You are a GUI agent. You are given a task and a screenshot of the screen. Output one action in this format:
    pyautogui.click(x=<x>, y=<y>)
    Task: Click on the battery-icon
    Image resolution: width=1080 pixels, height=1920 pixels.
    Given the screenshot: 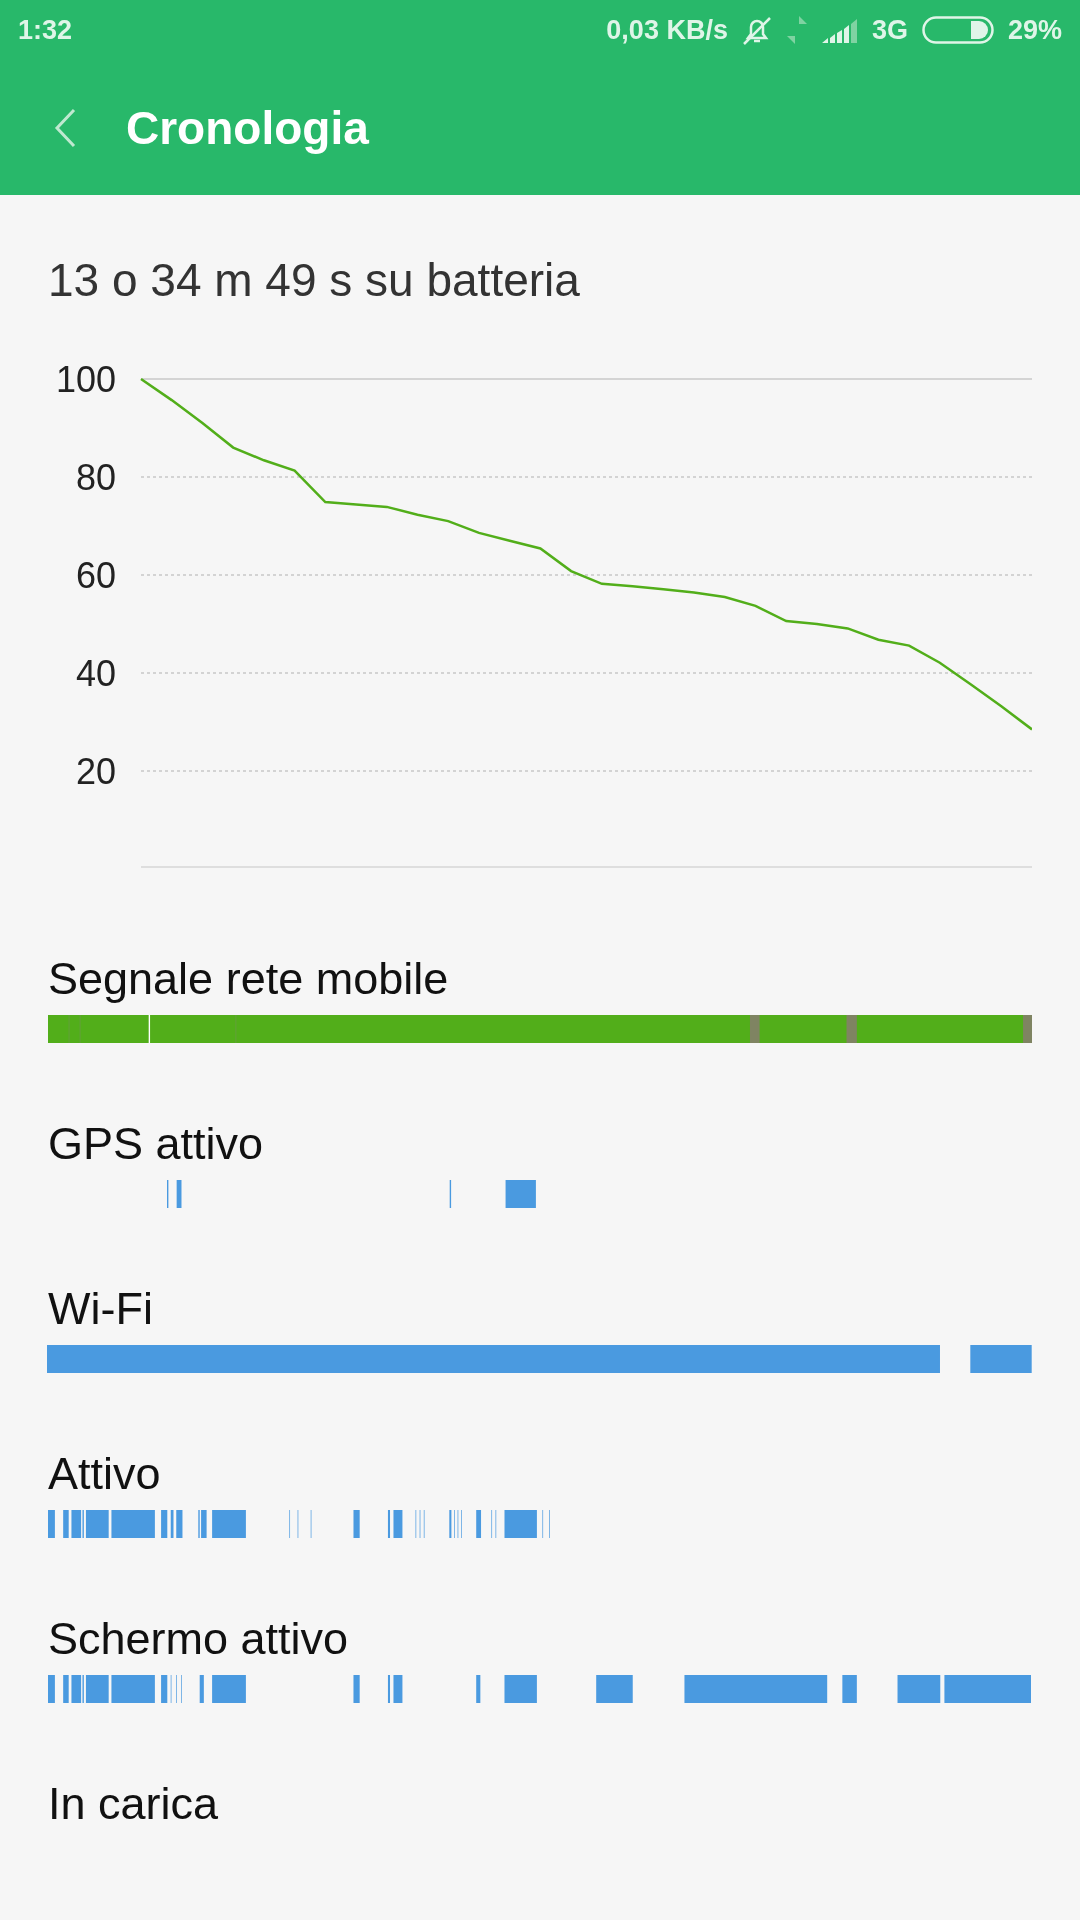 What is the action you would take?
    pyautogui.click(x=957, y=30)
    